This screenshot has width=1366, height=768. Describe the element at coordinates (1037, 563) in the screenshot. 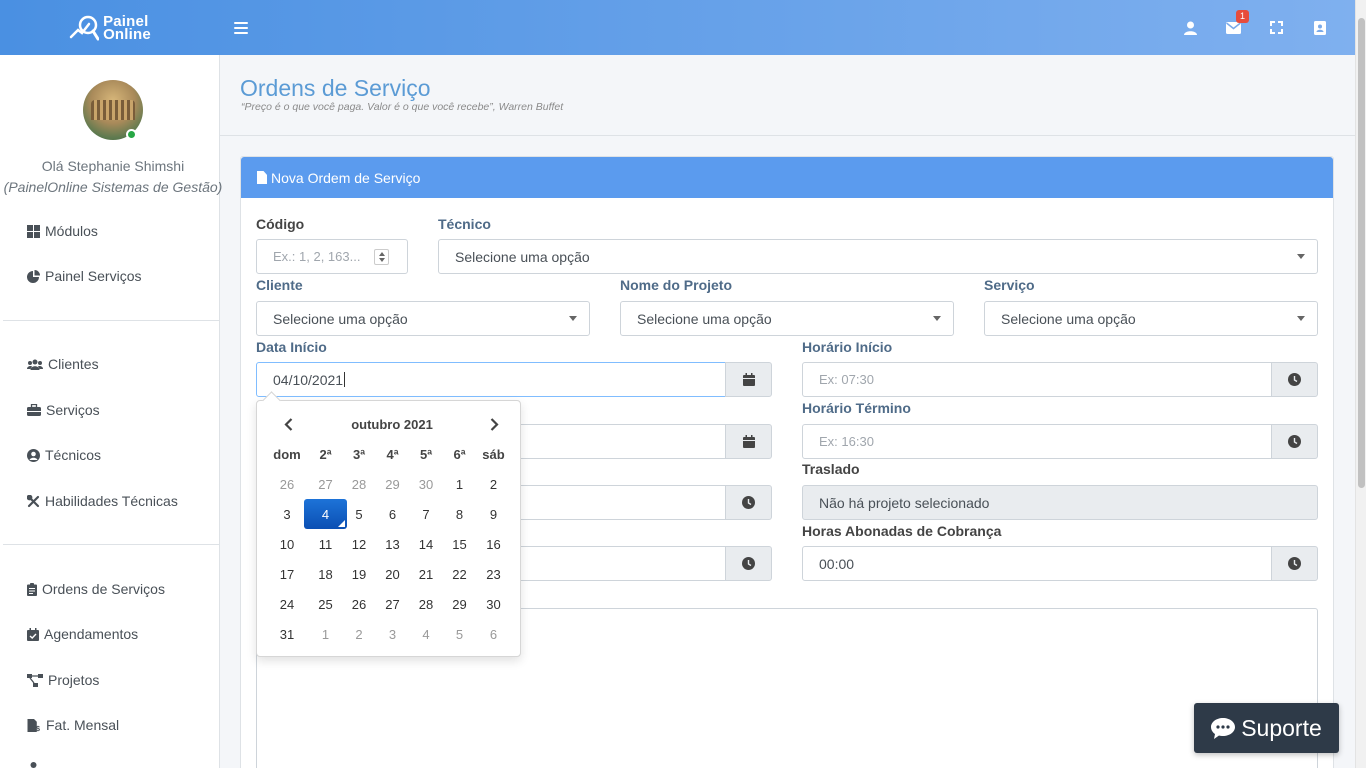

I see `horas-abonadas-input: 00:00` at that location.